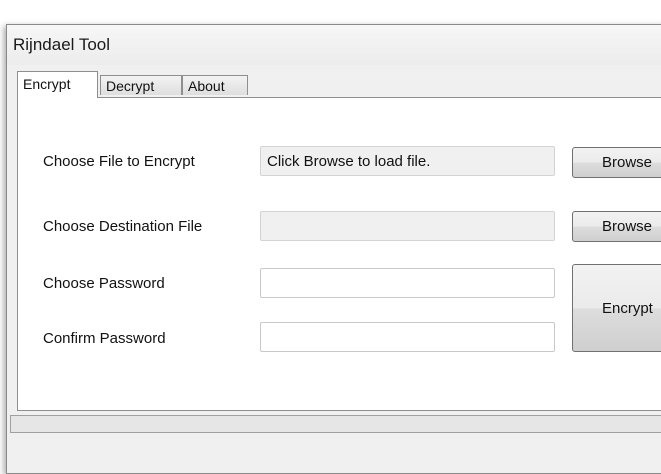 The height and width of the screenshot is (474, 661). Describe the element at coordinates (407, 161) in the screenshot. I see `source-file-field` at that location.